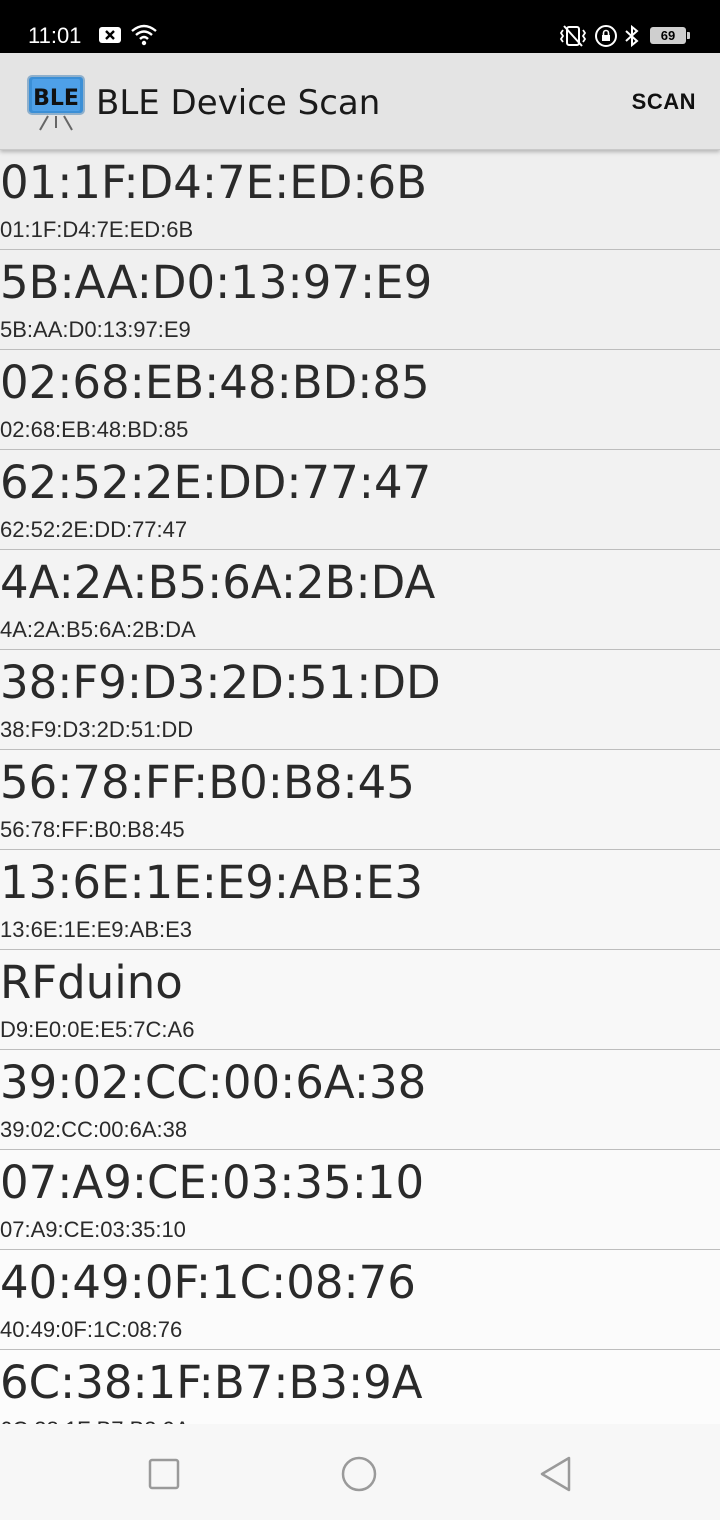 Image resolution: width=720 pixels, height=1520 pixels. I want to click on device-row: 01:1F:D4:7E:ED:6B 01:1F:D4:7E:ED:6B, so click(360, 200).